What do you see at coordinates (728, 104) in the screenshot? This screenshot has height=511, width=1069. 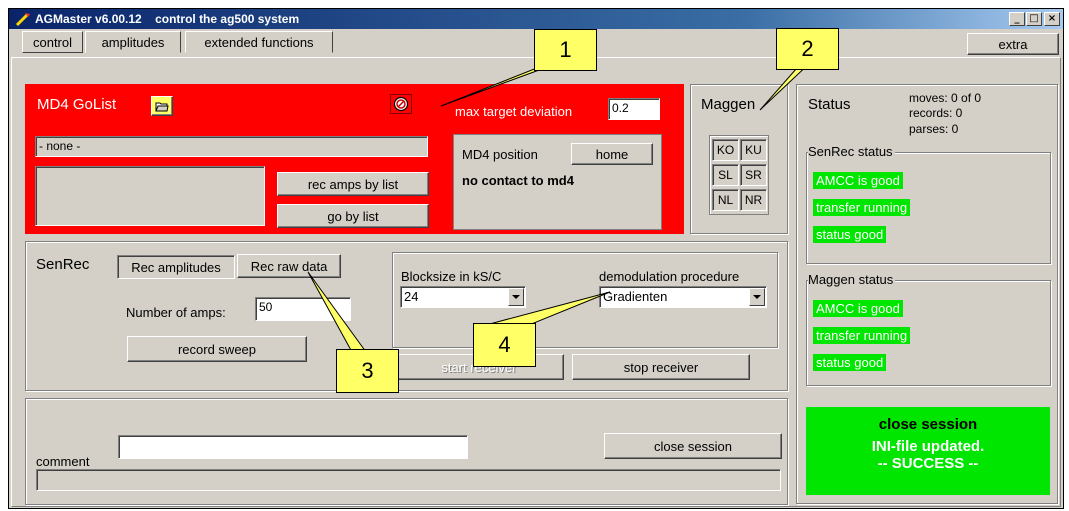 I see `maggen-title: Maggen` at bounding box center [728, 104].